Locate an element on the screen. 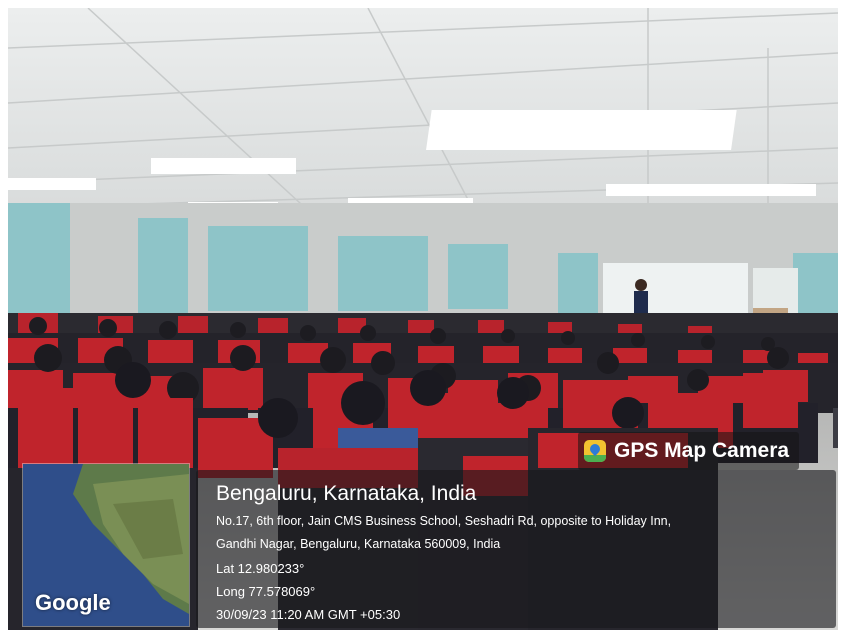  datetime: 30/09/23 11:20 AM GMT +05:30 is located at coordinates (308, 614).